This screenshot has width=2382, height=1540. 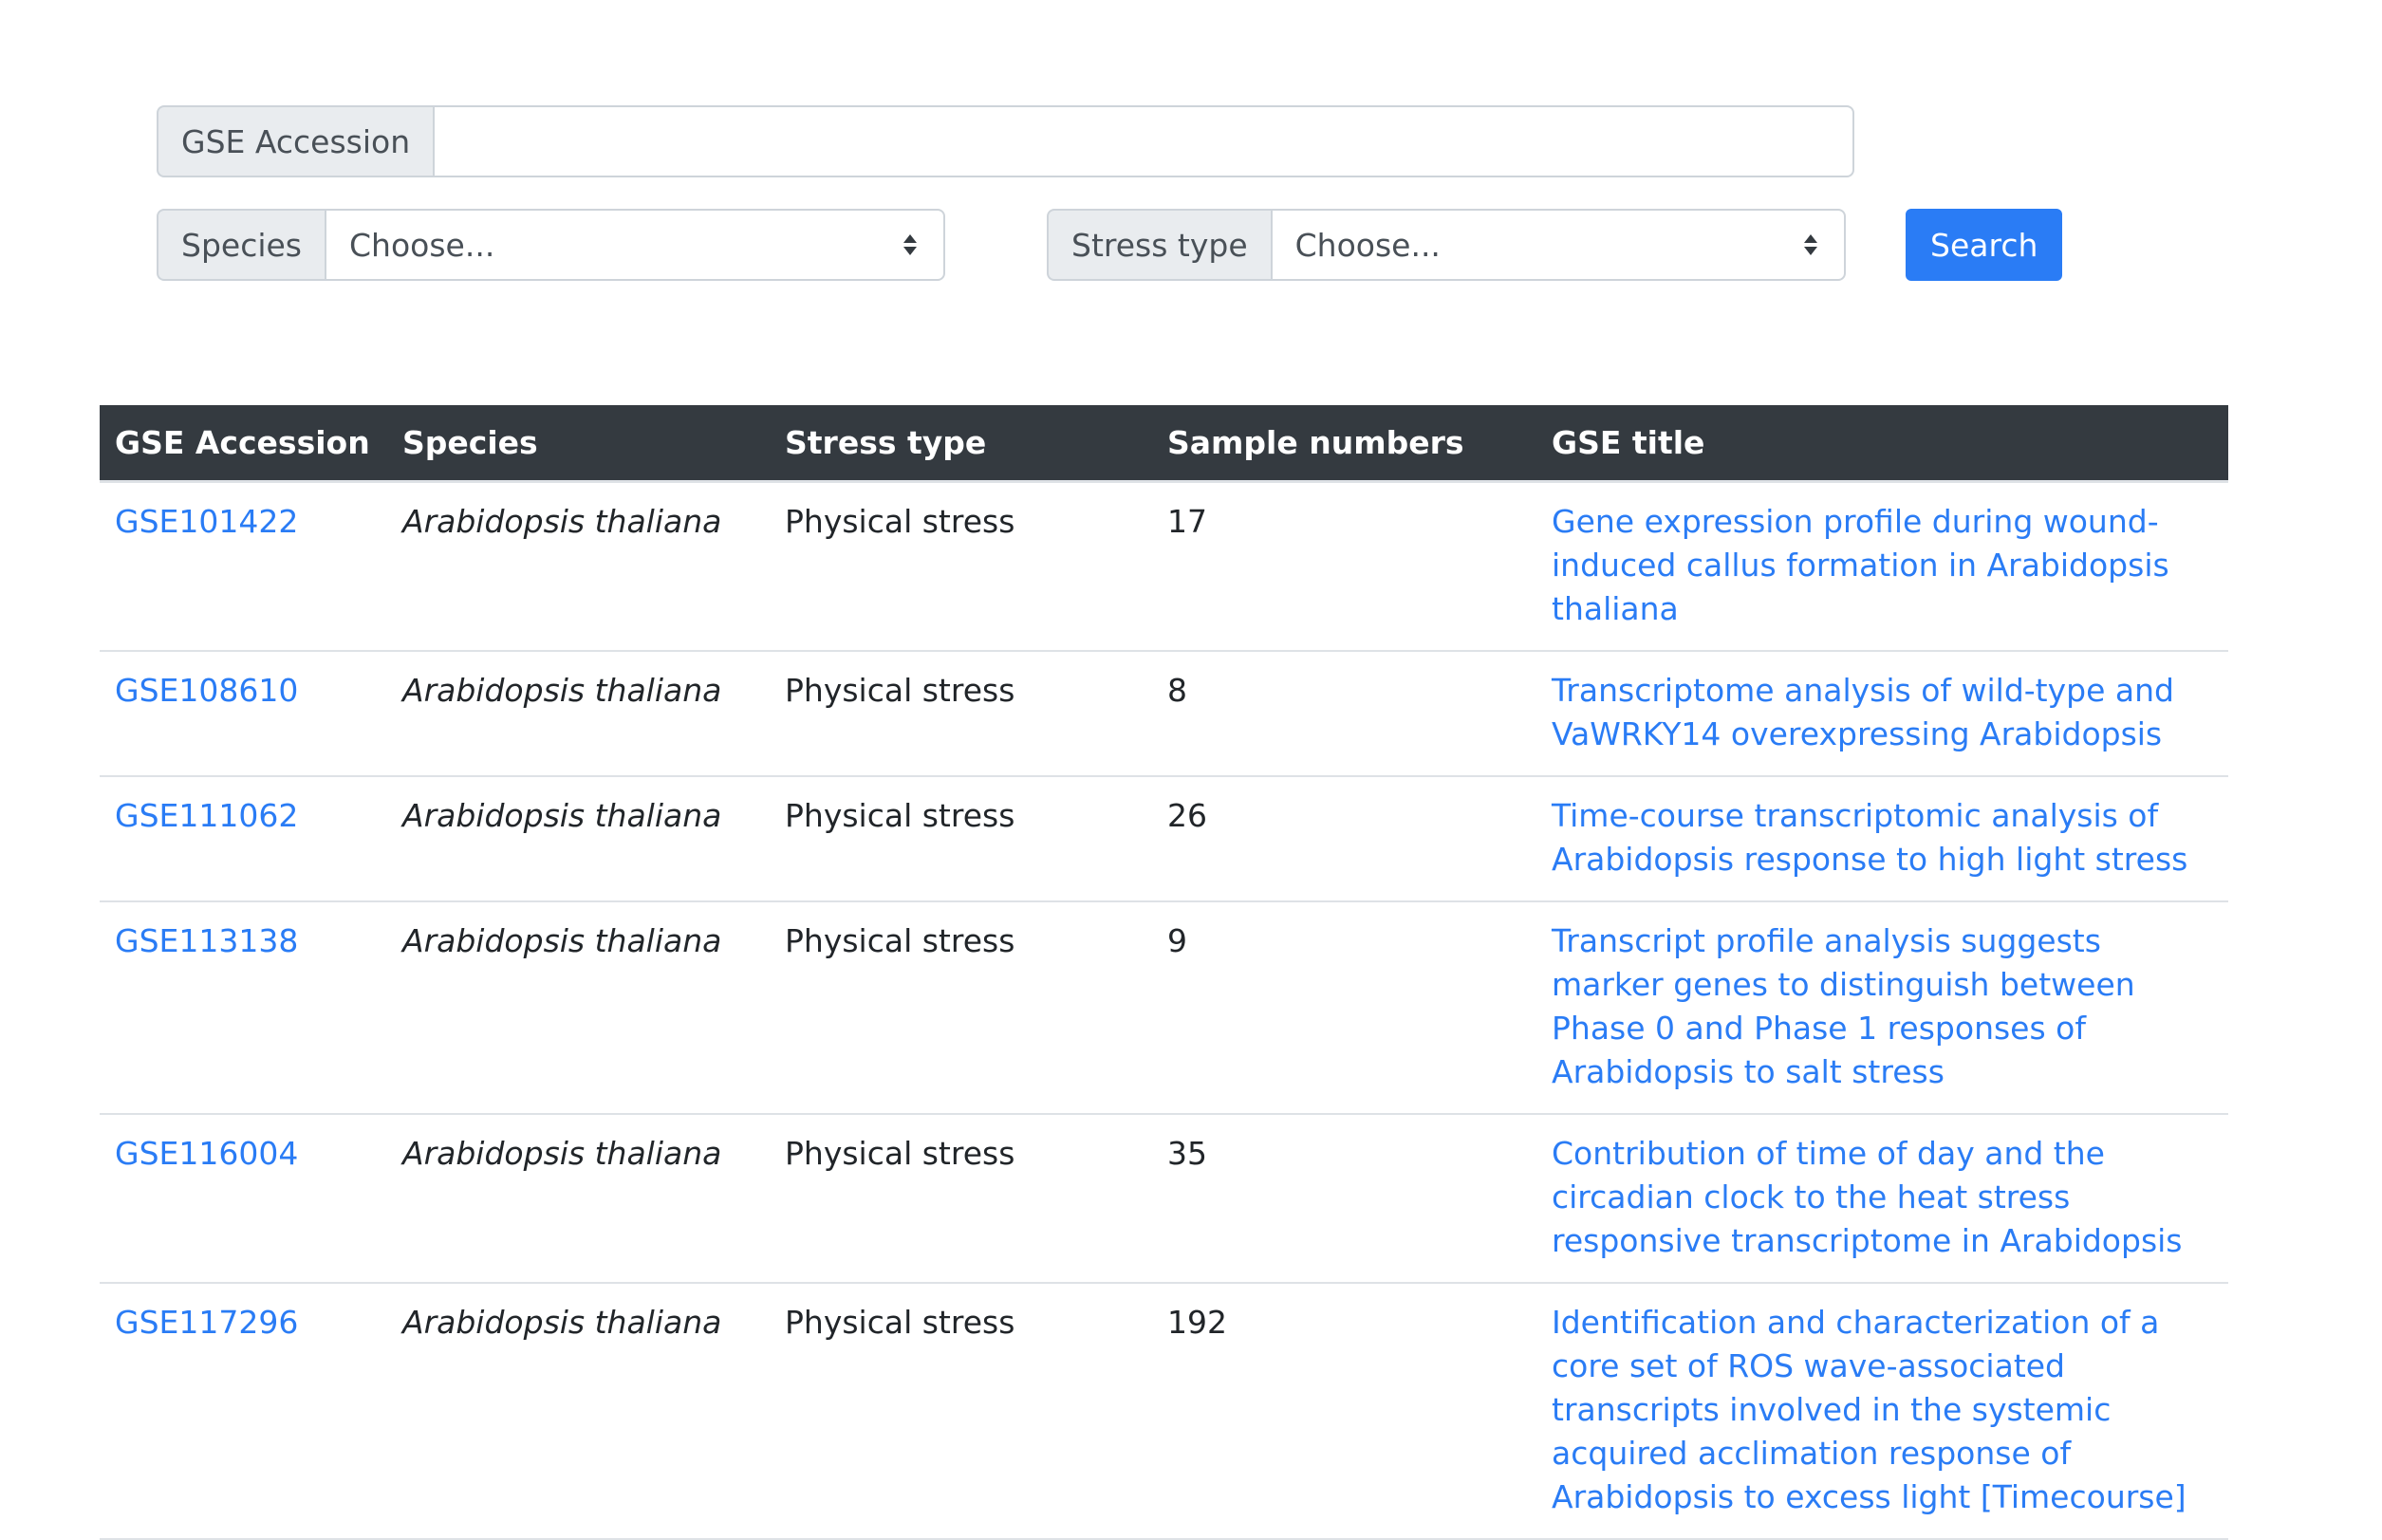 What do you see at coordinates (206, 940) in the screenshot?
I see `accession-link: GSE113138` at bounding box center [206, 940].